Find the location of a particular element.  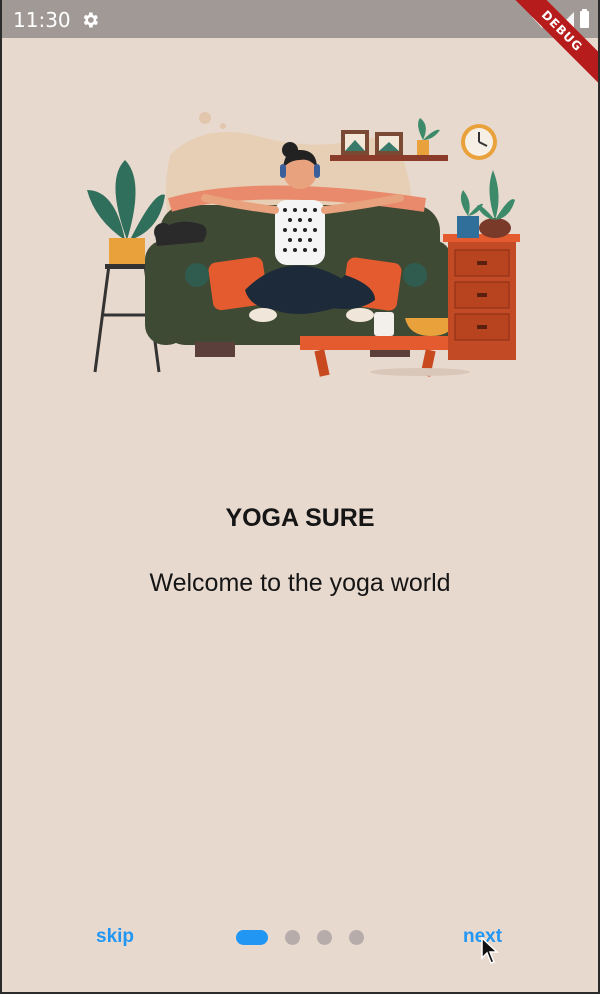

onboarding-subtitle: Welcome to the yoga world is located at coordinates (300, 583).